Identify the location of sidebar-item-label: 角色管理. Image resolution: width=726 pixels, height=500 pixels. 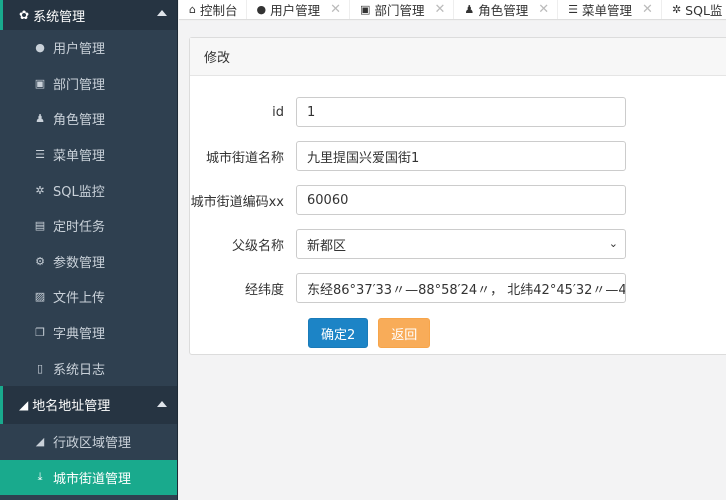
(79, 121).